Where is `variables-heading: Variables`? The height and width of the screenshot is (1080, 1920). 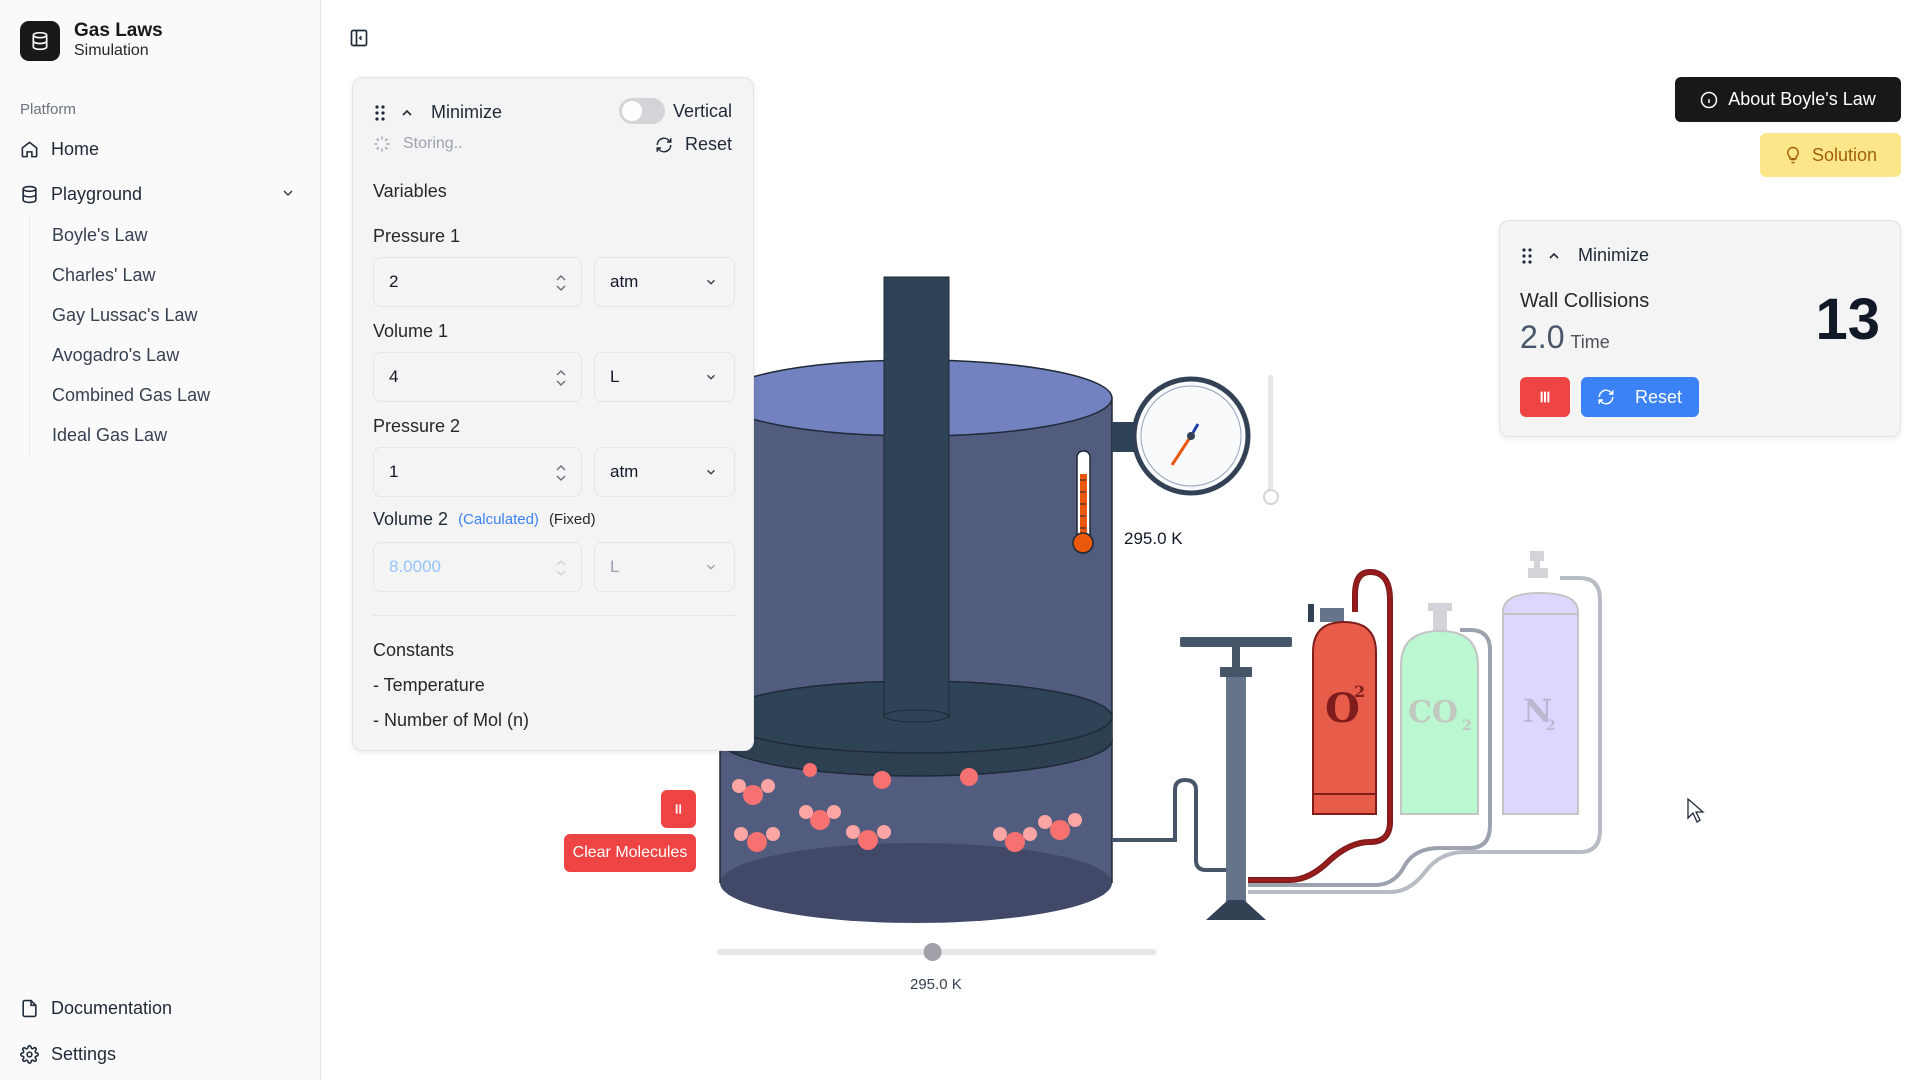 variables-heading: Variables is located at coordinates (410, 191).